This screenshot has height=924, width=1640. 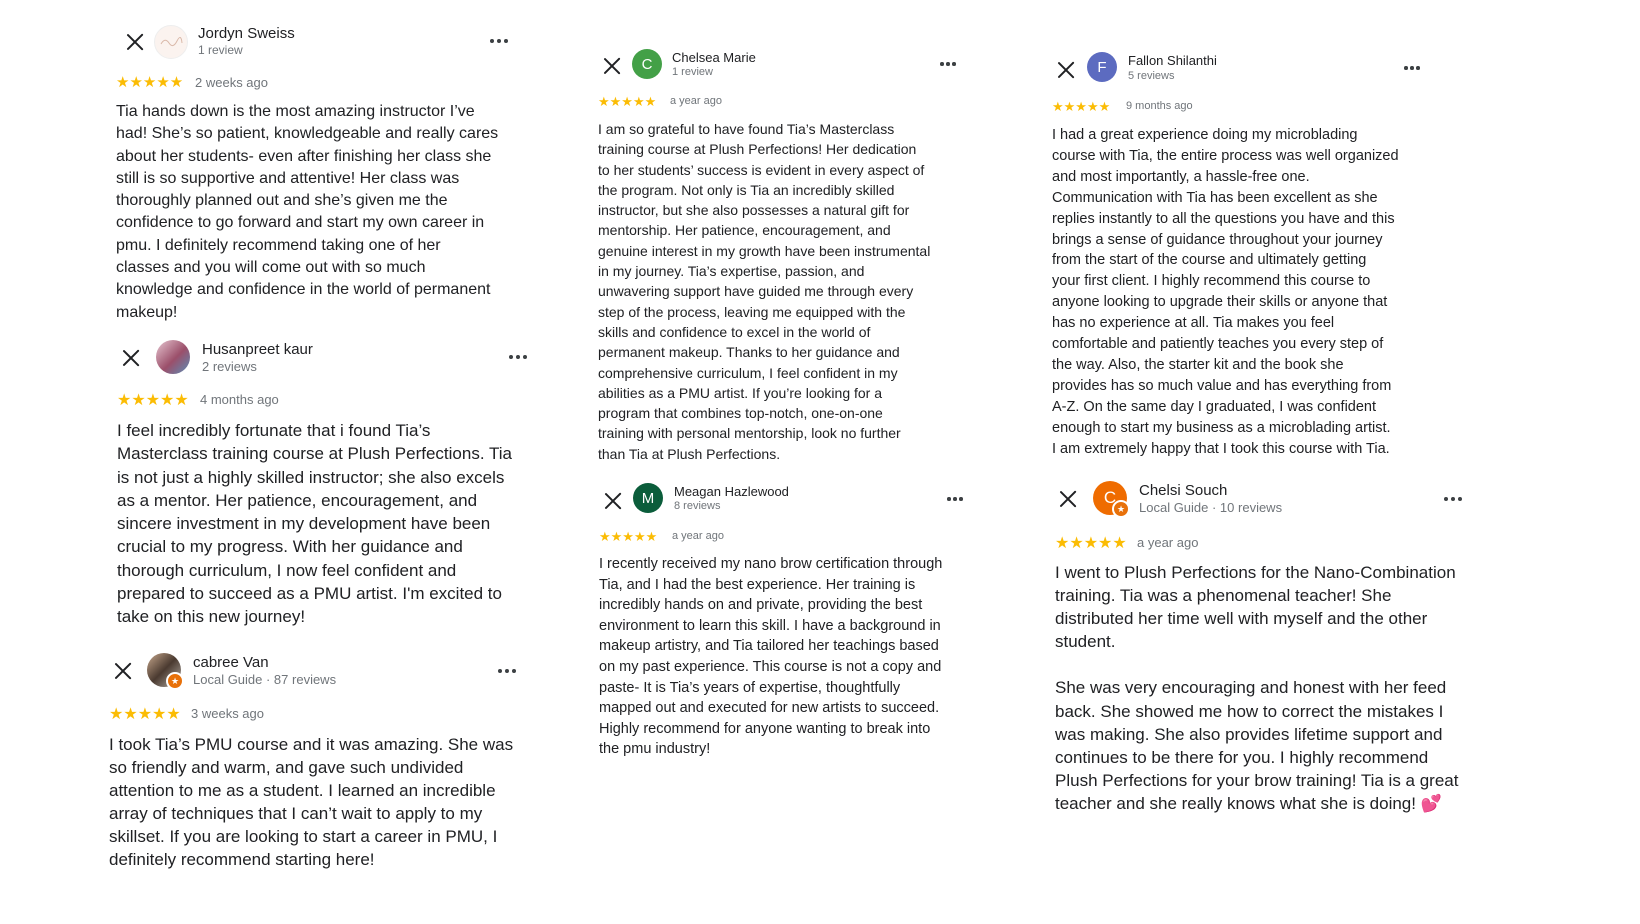 I want to click on avatar: M, so click(x=648, y=498).